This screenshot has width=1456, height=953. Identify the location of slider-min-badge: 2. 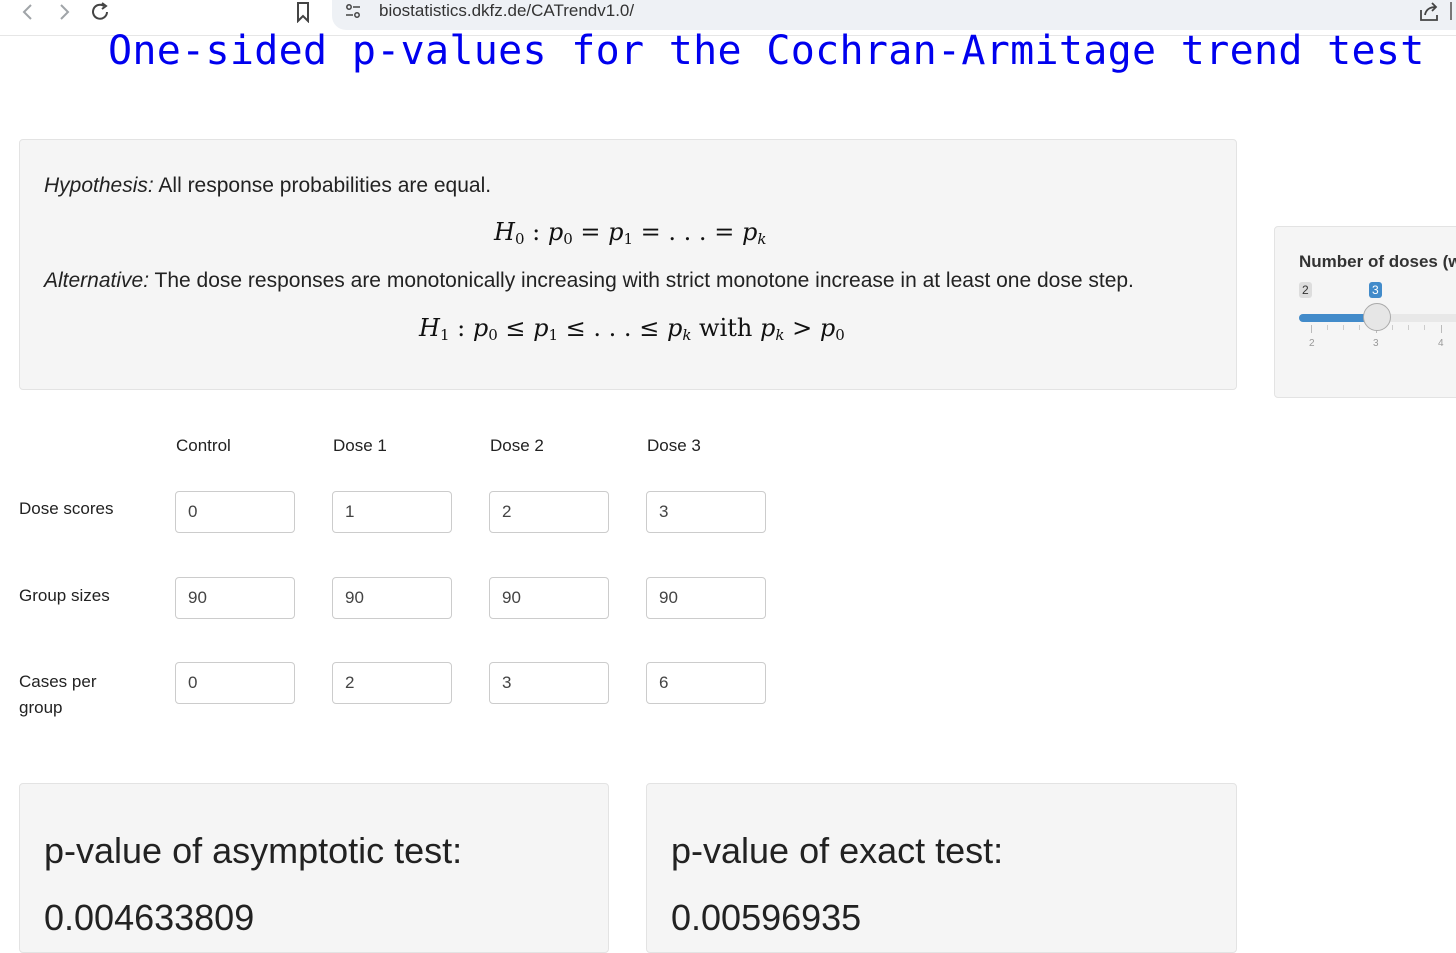
(1305, 290).